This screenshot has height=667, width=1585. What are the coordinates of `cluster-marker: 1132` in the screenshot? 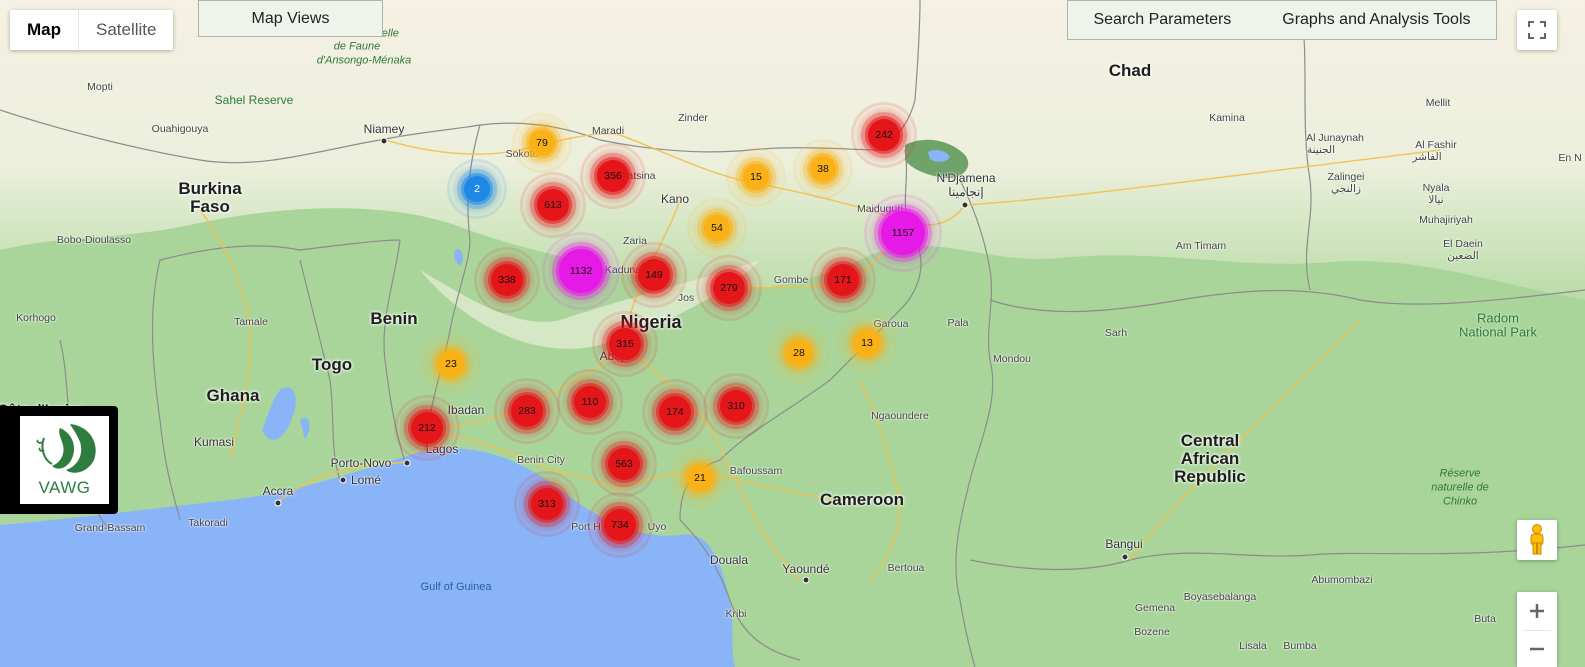 It's located at (581, 271).